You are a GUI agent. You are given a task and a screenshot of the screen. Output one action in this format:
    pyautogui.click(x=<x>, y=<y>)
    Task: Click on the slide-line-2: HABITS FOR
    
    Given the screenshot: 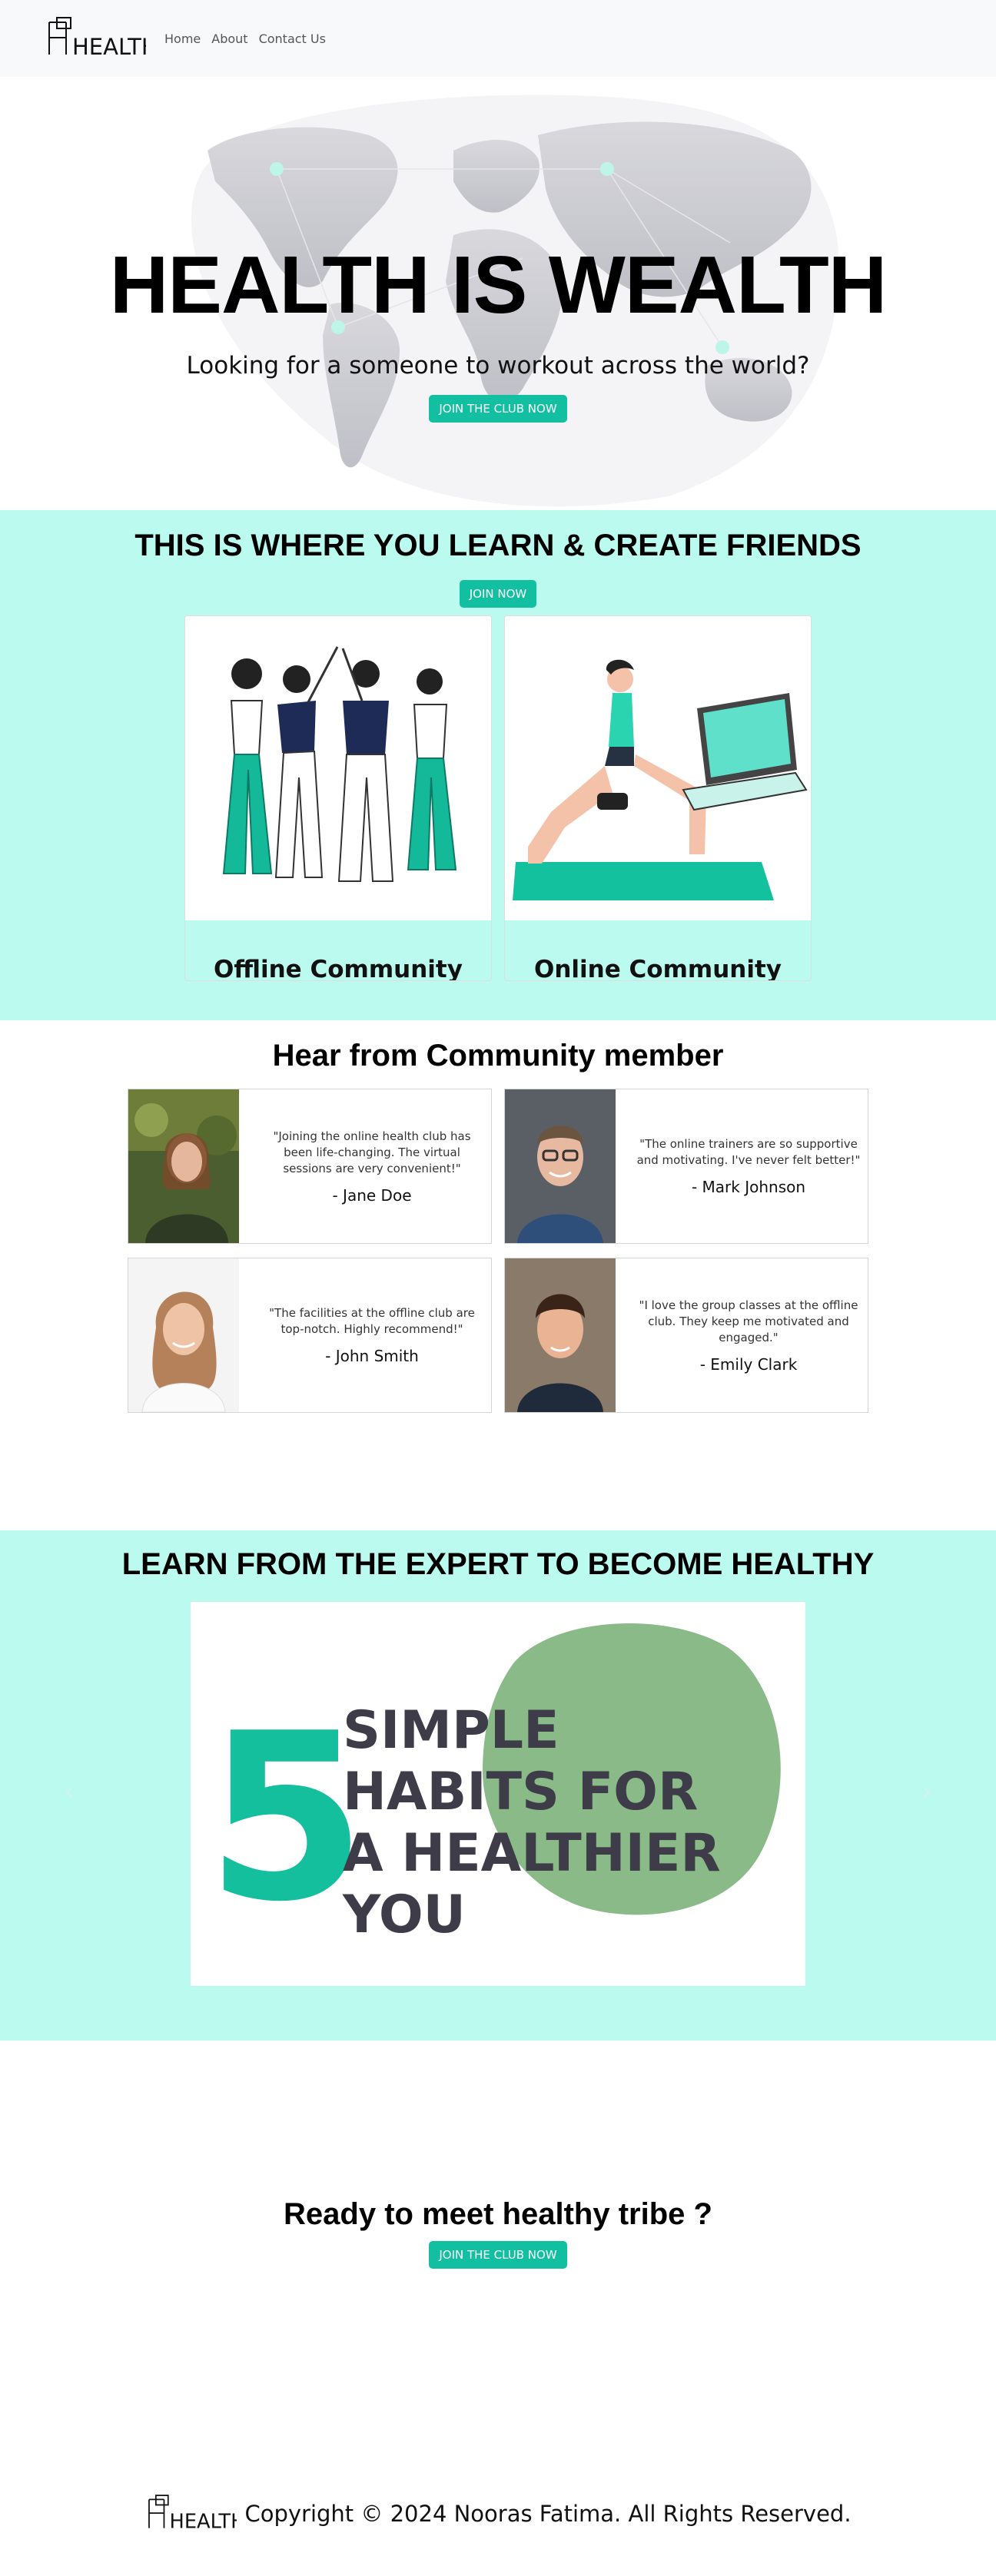 What is the action you would take?
    pyautogui.click(x=520, y=1792)
    